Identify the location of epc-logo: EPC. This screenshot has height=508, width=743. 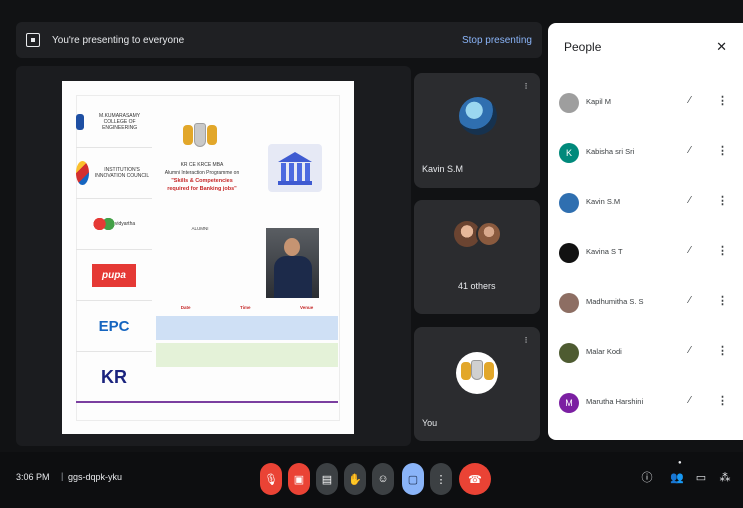
(114, 326).